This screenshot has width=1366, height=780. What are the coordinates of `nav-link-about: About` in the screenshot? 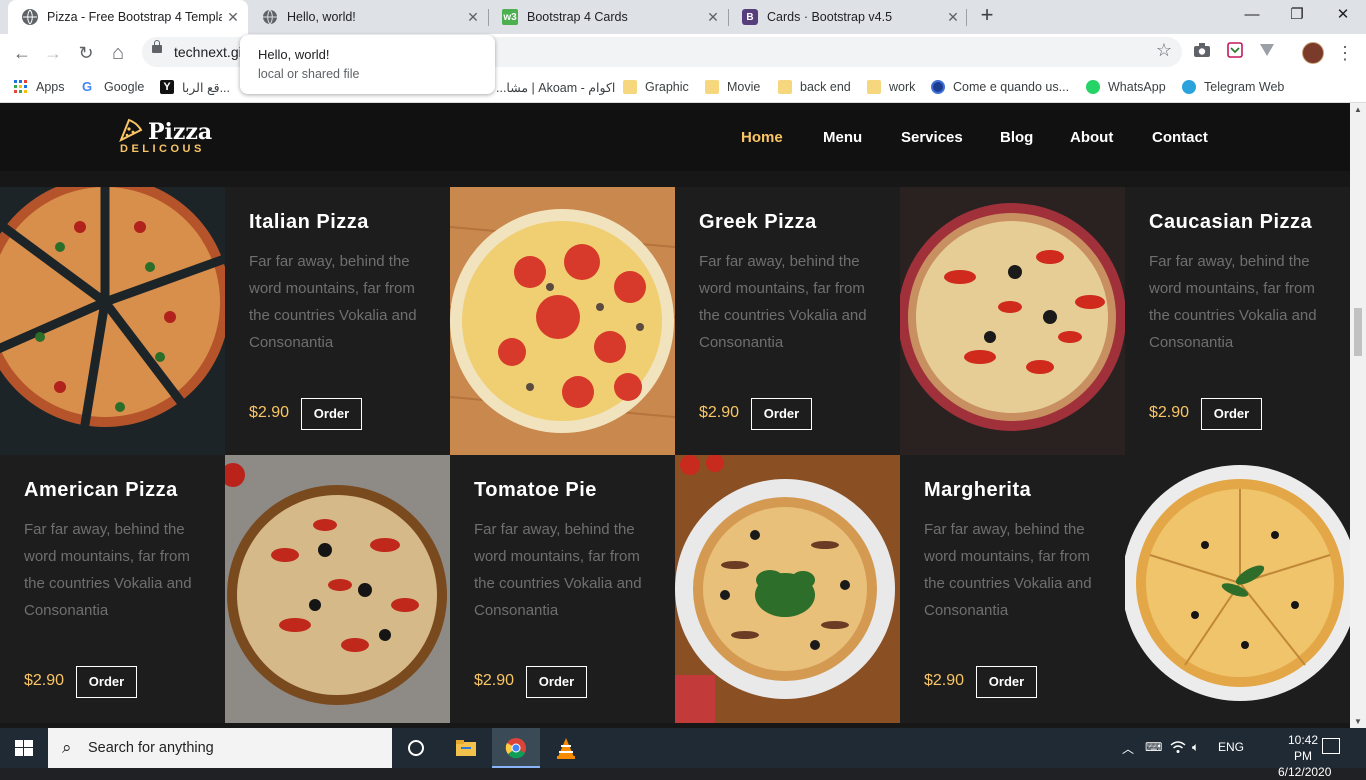 It's located at (1091, 137).